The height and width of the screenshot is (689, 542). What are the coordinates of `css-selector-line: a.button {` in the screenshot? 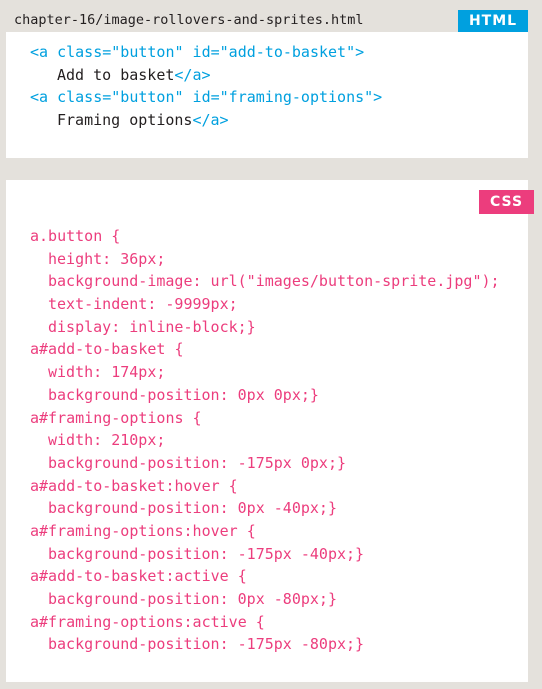 It's located at (75, 236).